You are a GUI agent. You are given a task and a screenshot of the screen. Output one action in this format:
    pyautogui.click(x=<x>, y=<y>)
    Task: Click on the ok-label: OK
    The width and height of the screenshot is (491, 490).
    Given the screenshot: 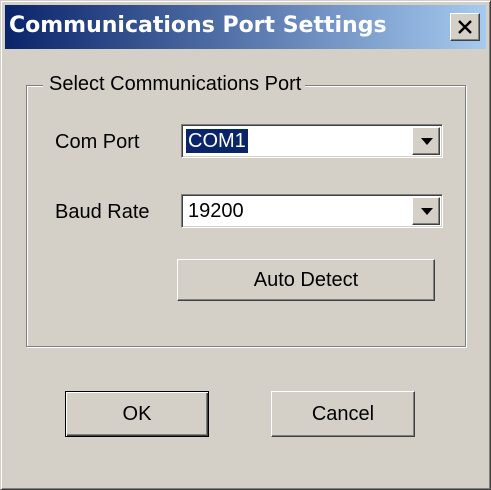 What is the action you would take?
    pyautogui.click(x=137, y=414)
    